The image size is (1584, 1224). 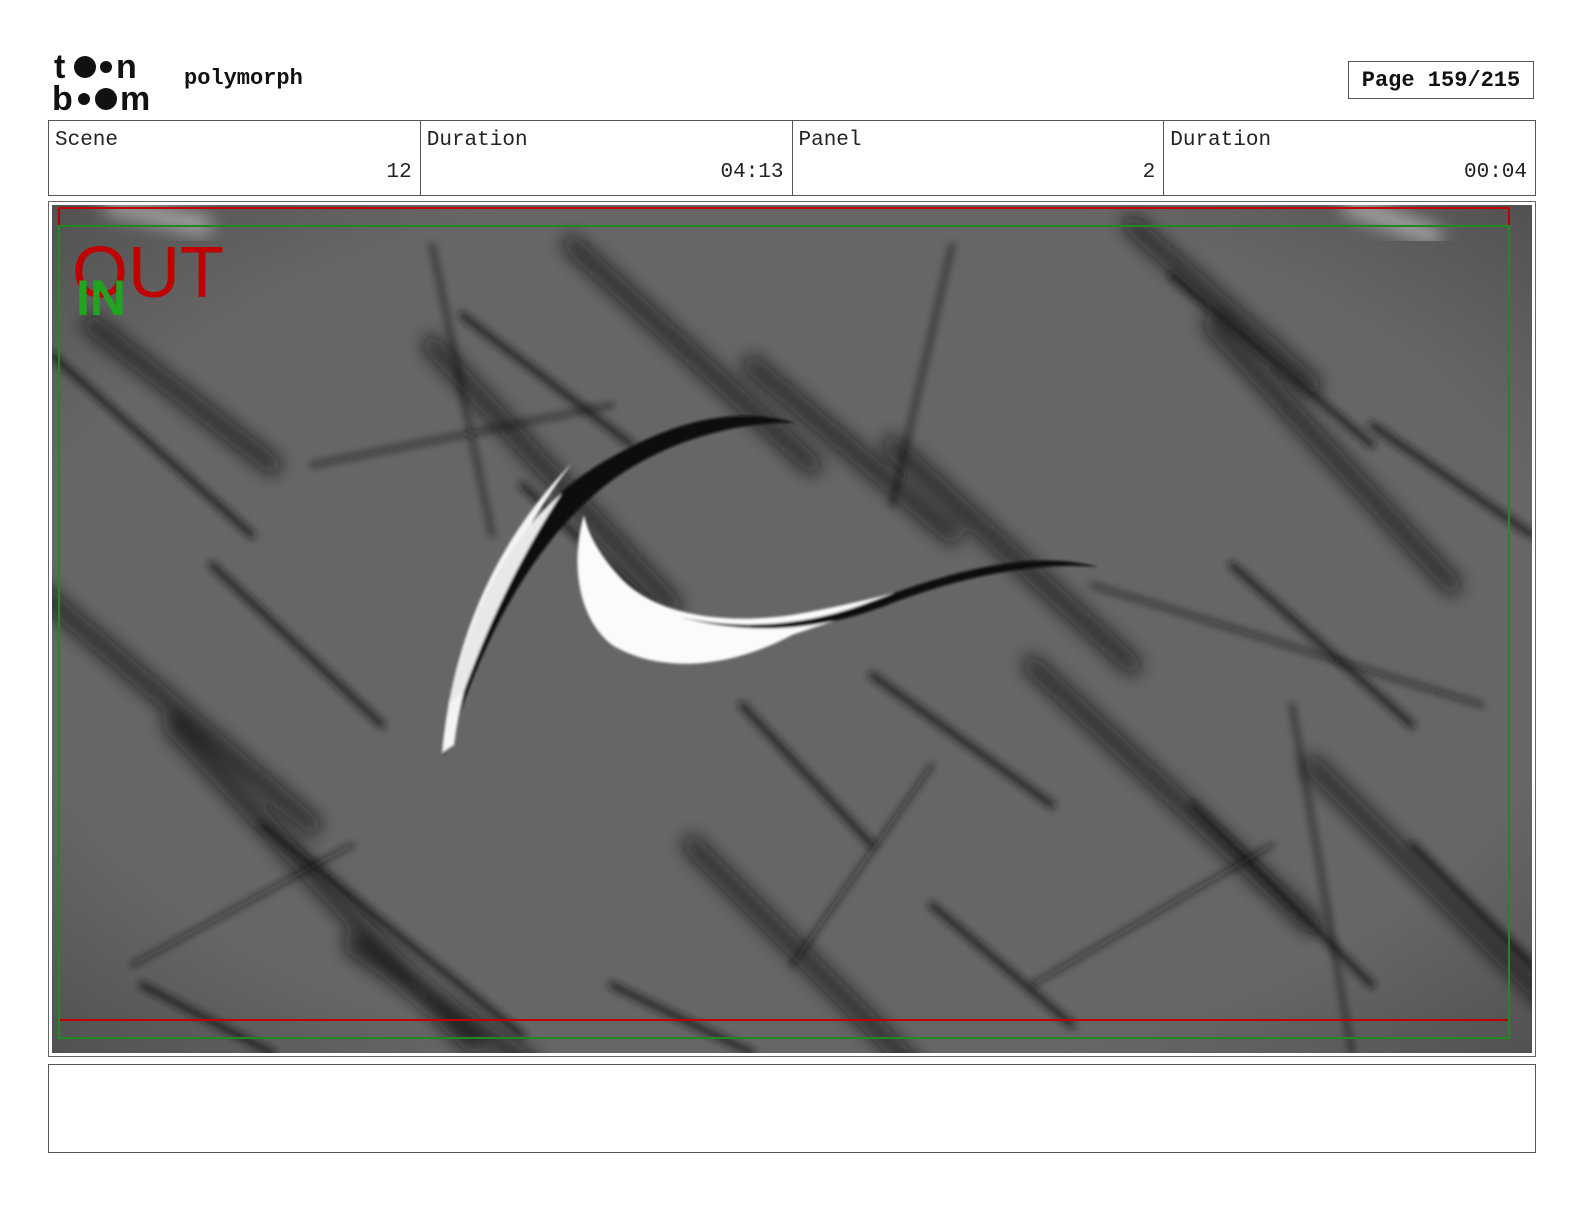 What do you see at coordinates (1495, 172) in the screenshot?
I see `panel-duration-value: 00:04` at bounding box center [1495, 172].